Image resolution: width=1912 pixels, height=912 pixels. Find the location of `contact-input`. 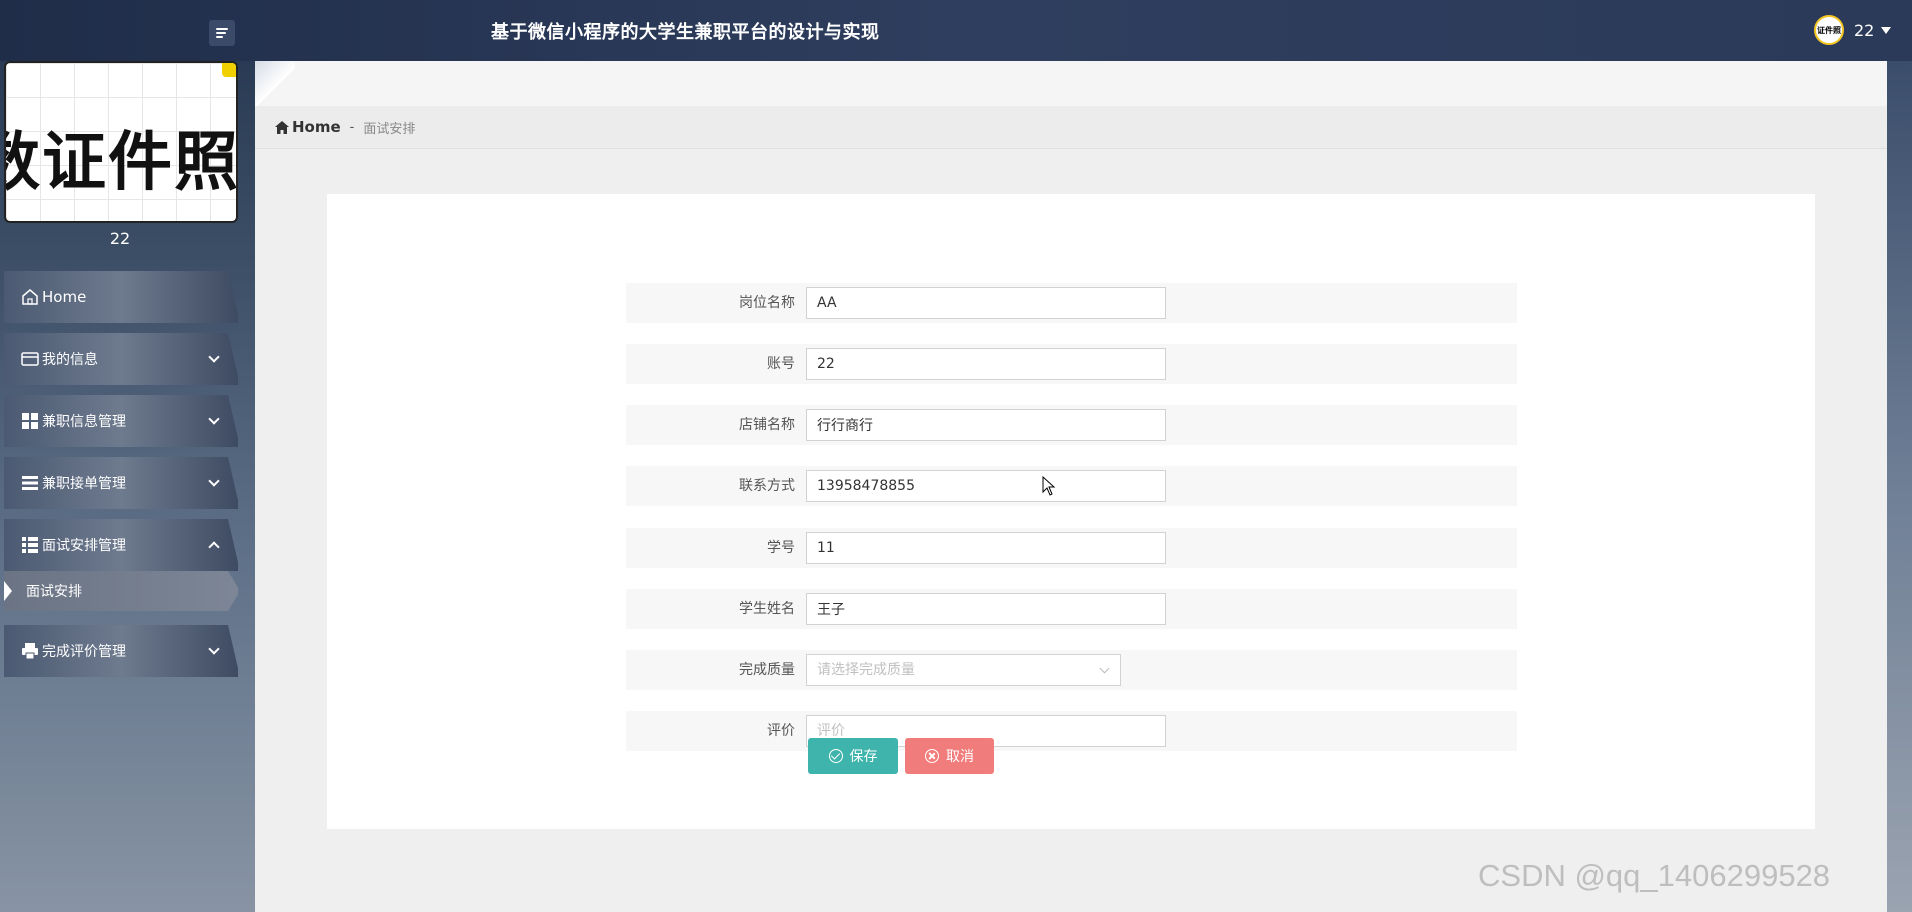

contact-input is located at coordinates (986, 486).